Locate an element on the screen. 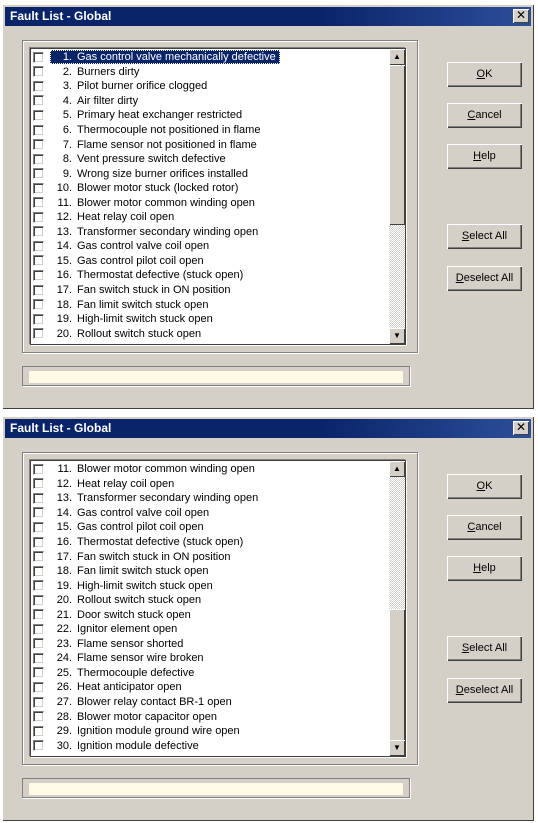  list-item: 29. Ignition module ground wire open is located at coordinates (210, 731).